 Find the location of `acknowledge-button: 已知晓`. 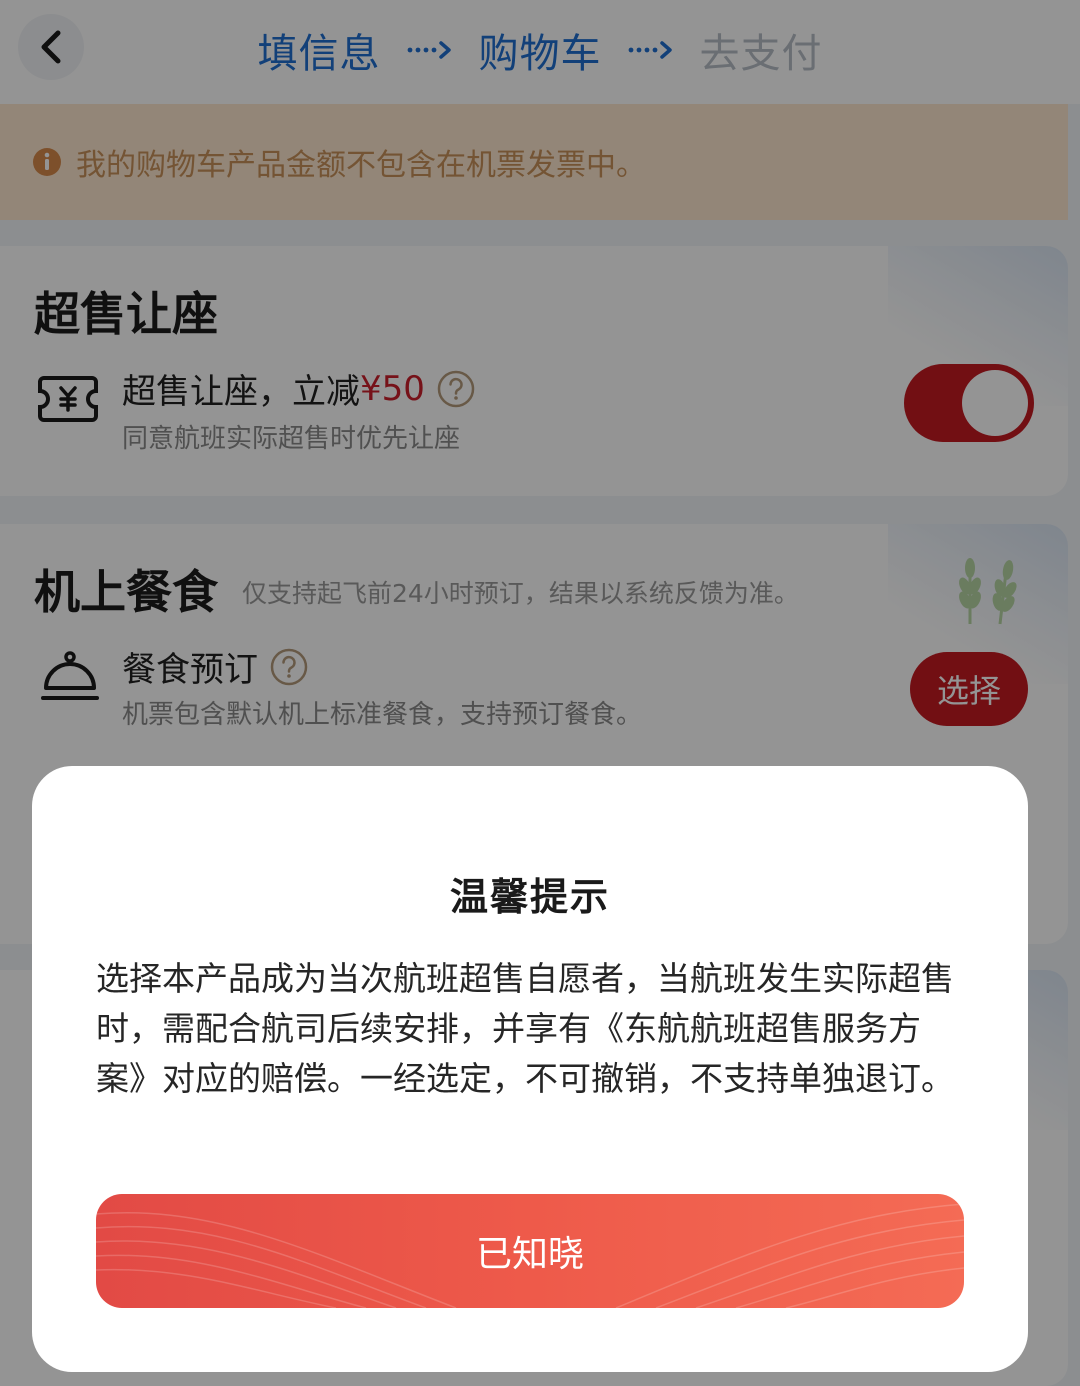

acknowledge-button: 已知晓 is located at coordinates (530, 1251).